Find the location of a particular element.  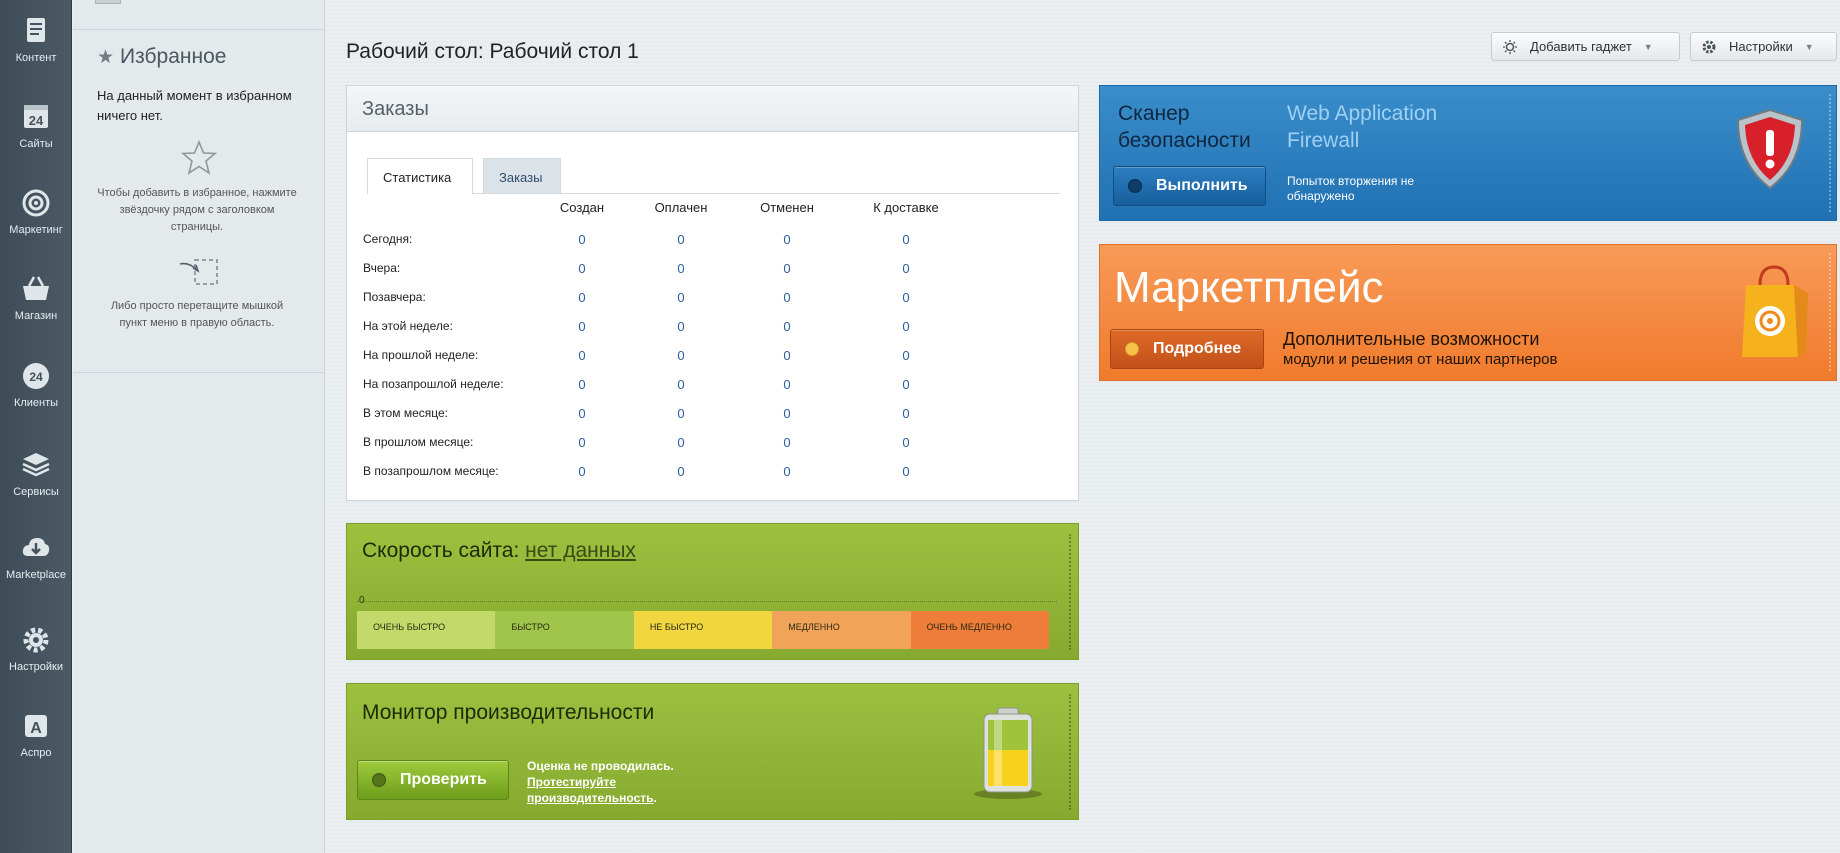

menu-label: Контент is located at coordinates (36, 58).